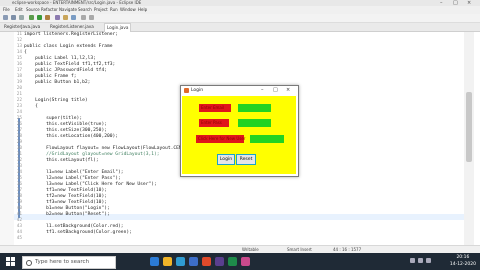  I want to click on email-label: Enter Email, so click(215, 108).